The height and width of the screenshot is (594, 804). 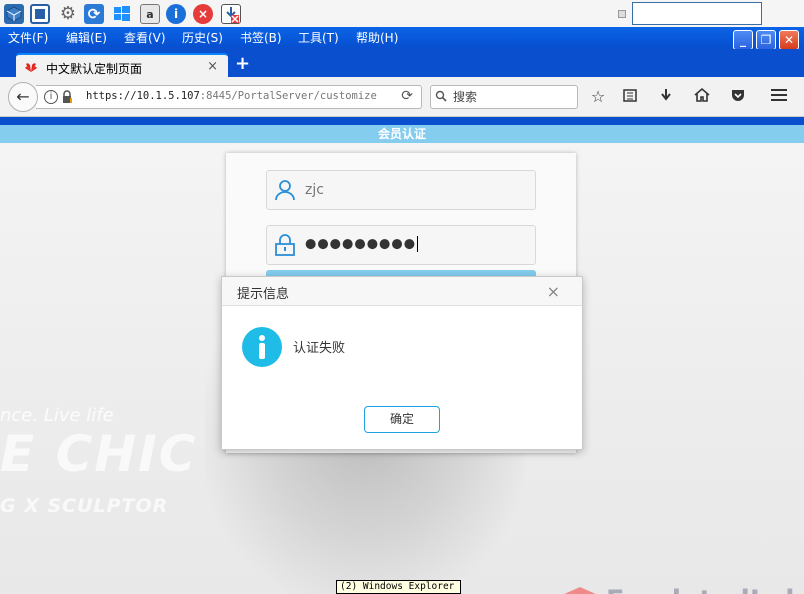 What do you see at coordinates (553, 291) in the screenshot?
I see `dialog-close-icon: ×` at bounding box center [553, 291].